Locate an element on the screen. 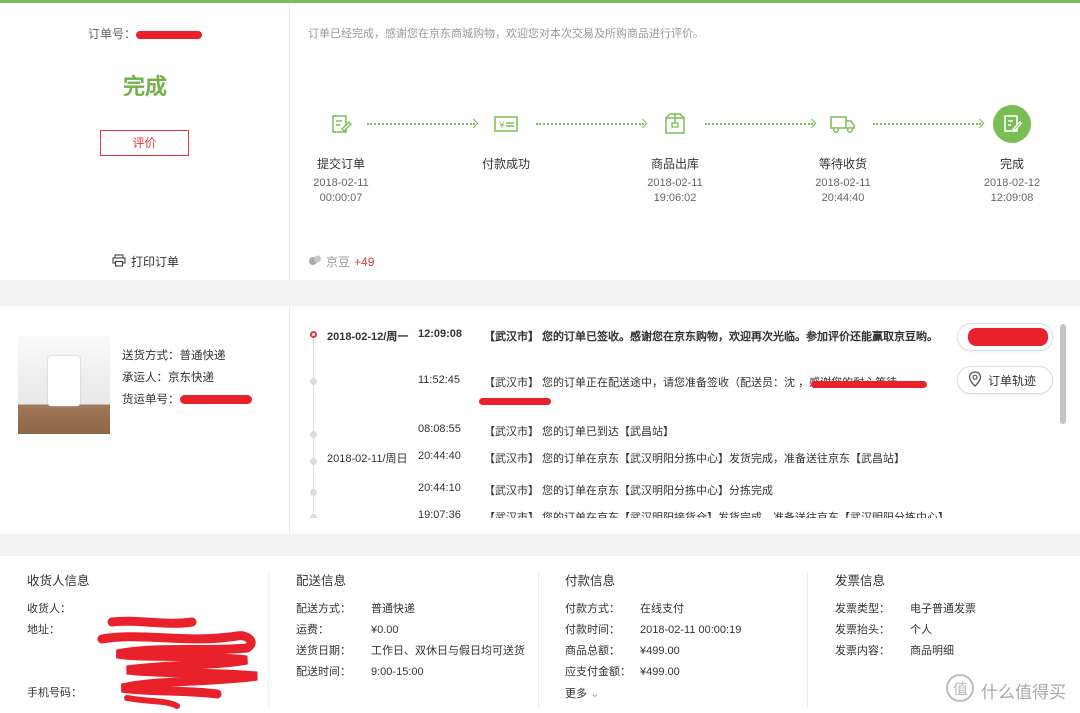  edit-doc-icon is located at coordinates (341, 124).